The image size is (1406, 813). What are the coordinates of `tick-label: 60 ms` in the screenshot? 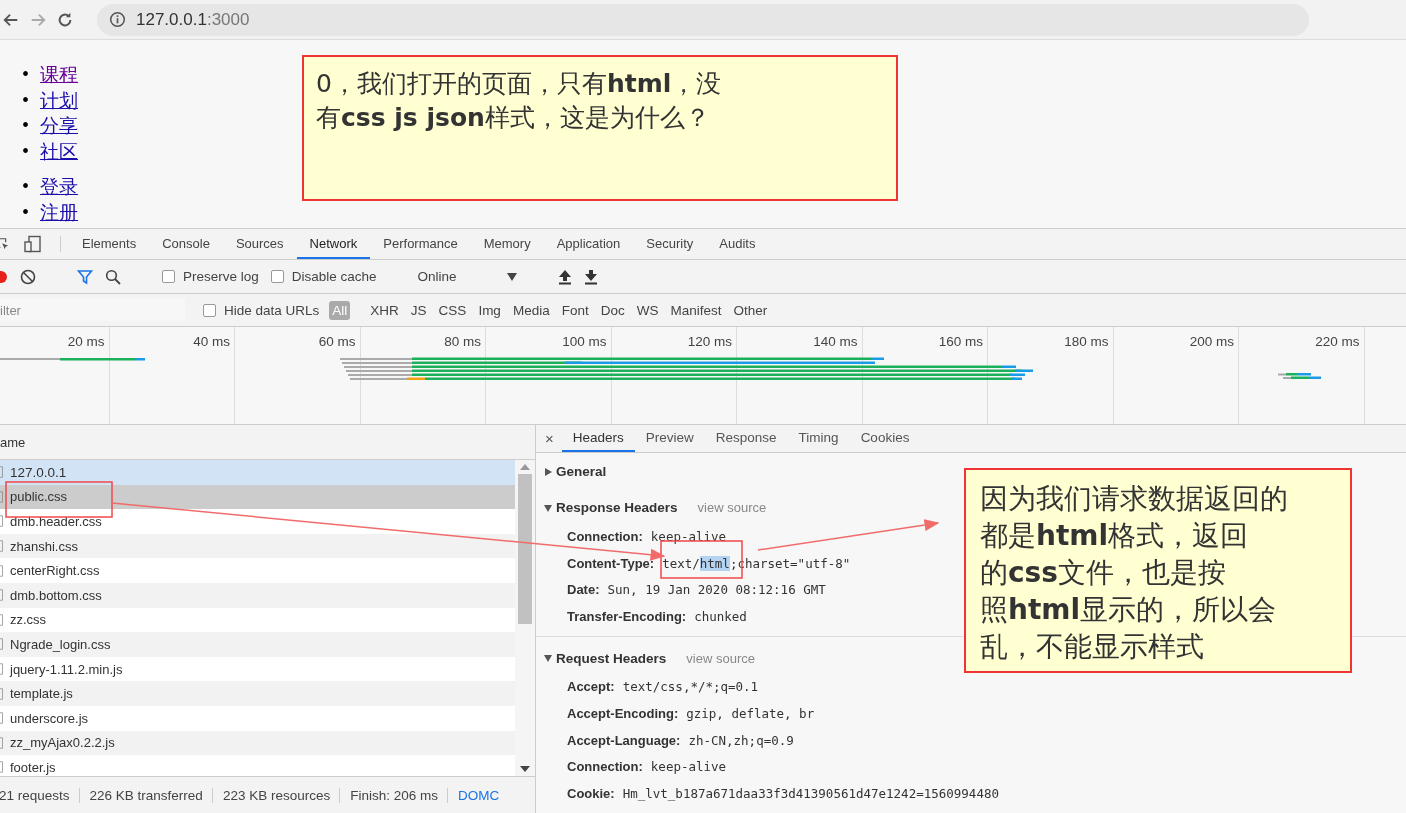 It's located at (337, 341).